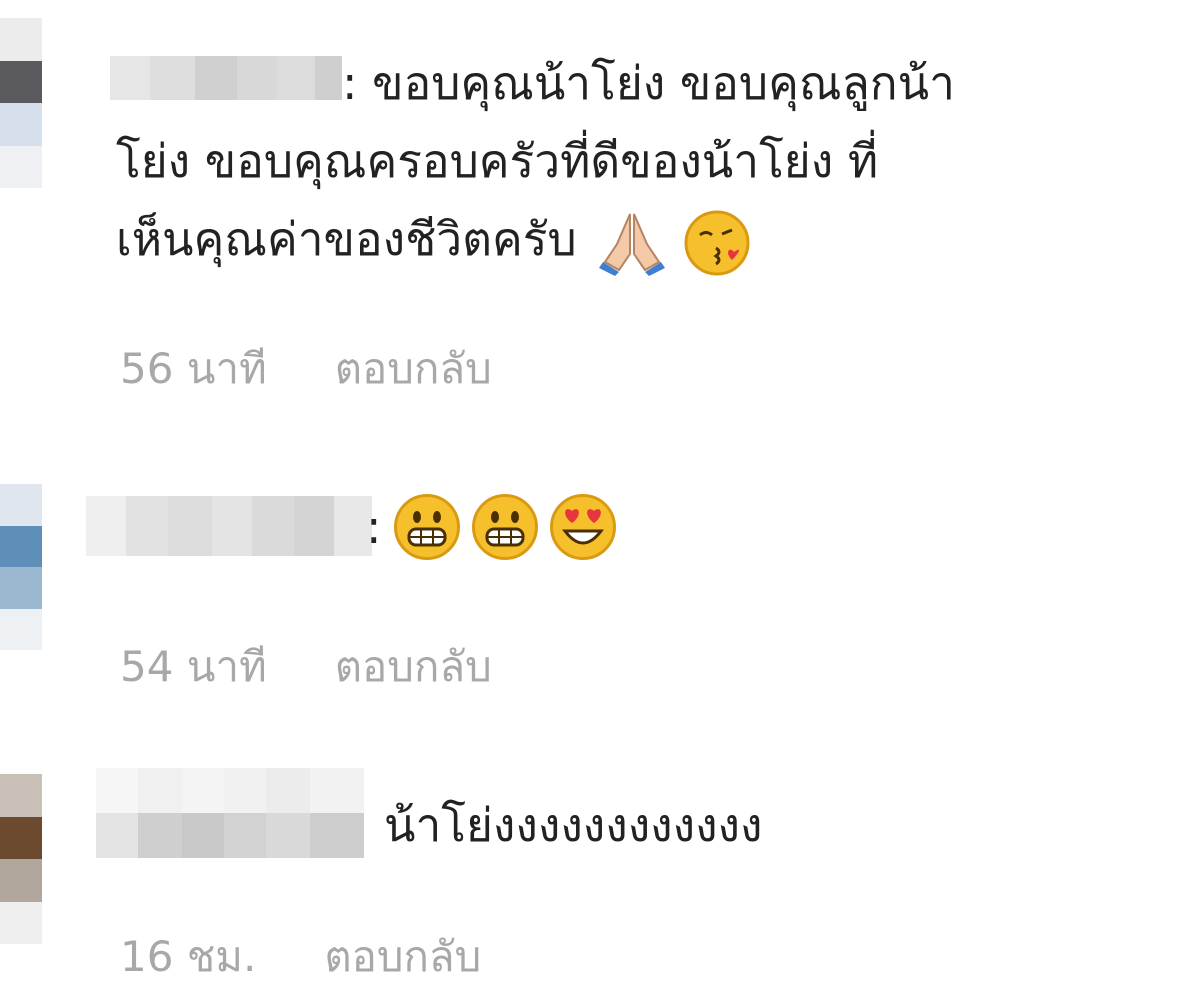 The image size is (1200, 990). I want to click on comment-timestamp: 16 ชม., so click(188, 956).